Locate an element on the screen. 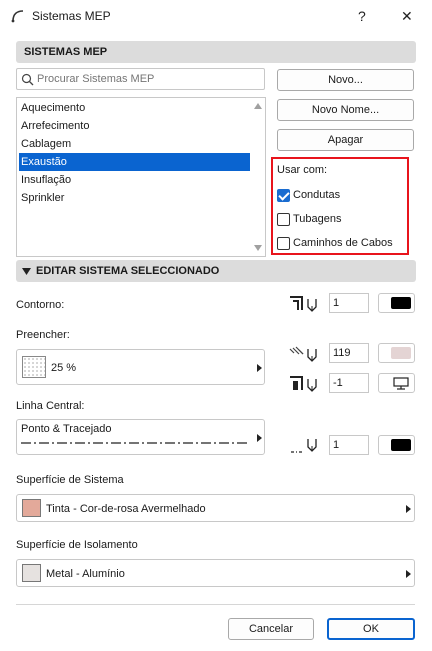  caminhos-de-cabos-checkbox is located at coordinates (283, 243).